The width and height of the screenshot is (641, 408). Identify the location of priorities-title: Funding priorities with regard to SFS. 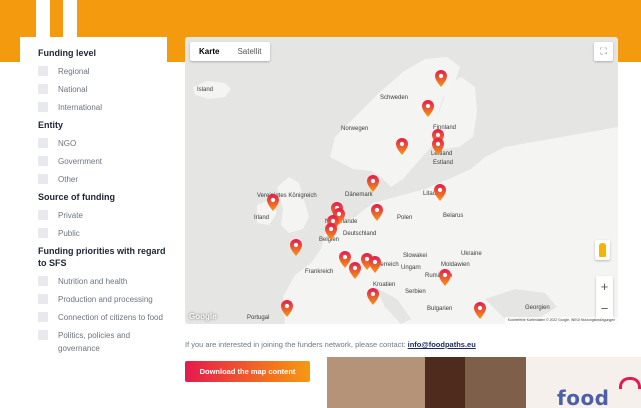
(102, 257).